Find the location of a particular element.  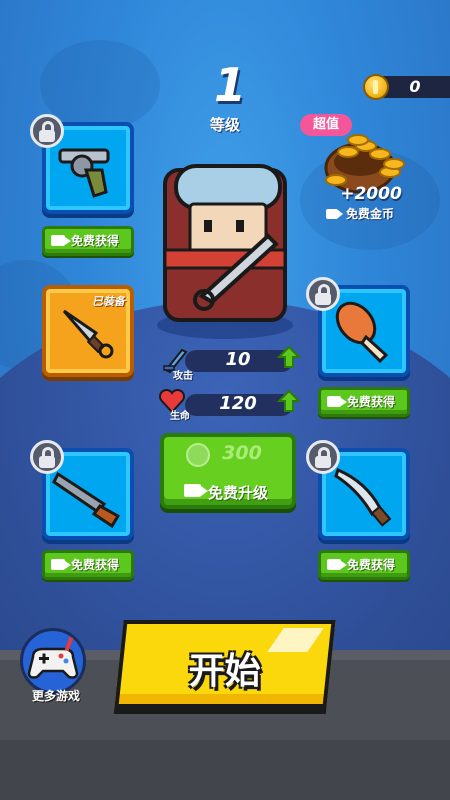

ground is located at coordinates (225, 770).